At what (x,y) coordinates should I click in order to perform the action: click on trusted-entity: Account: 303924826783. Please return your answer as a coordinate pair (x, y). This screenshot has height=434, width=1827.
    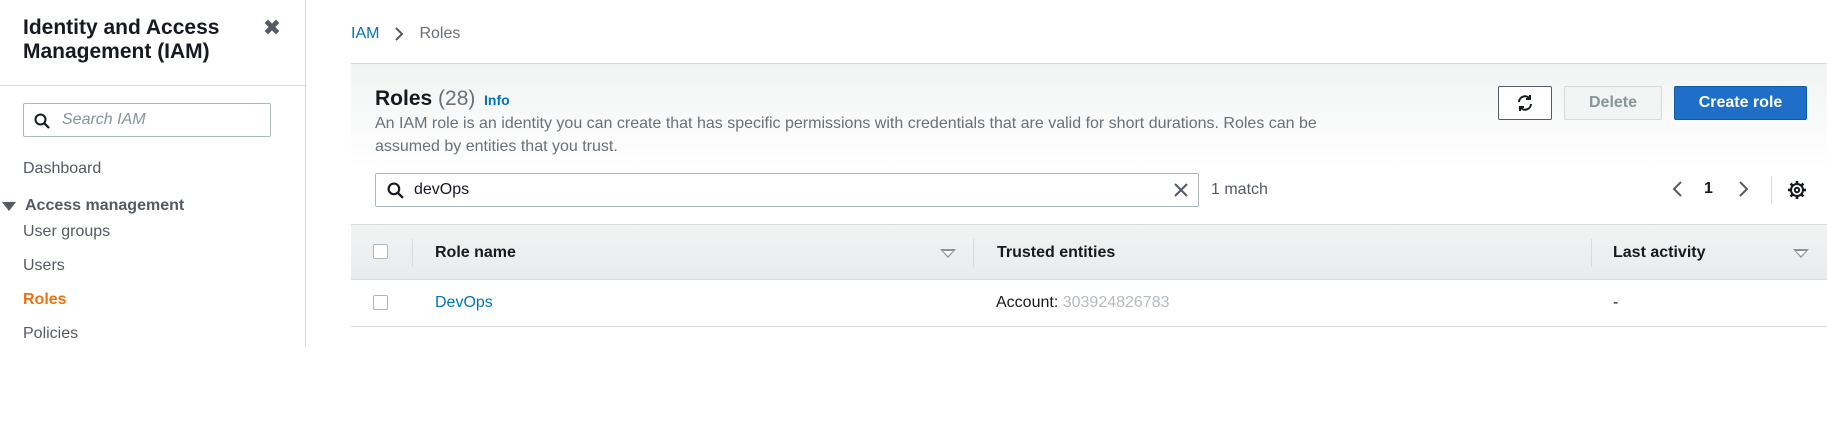
    Looking at the image, I should click on (1083, 303).